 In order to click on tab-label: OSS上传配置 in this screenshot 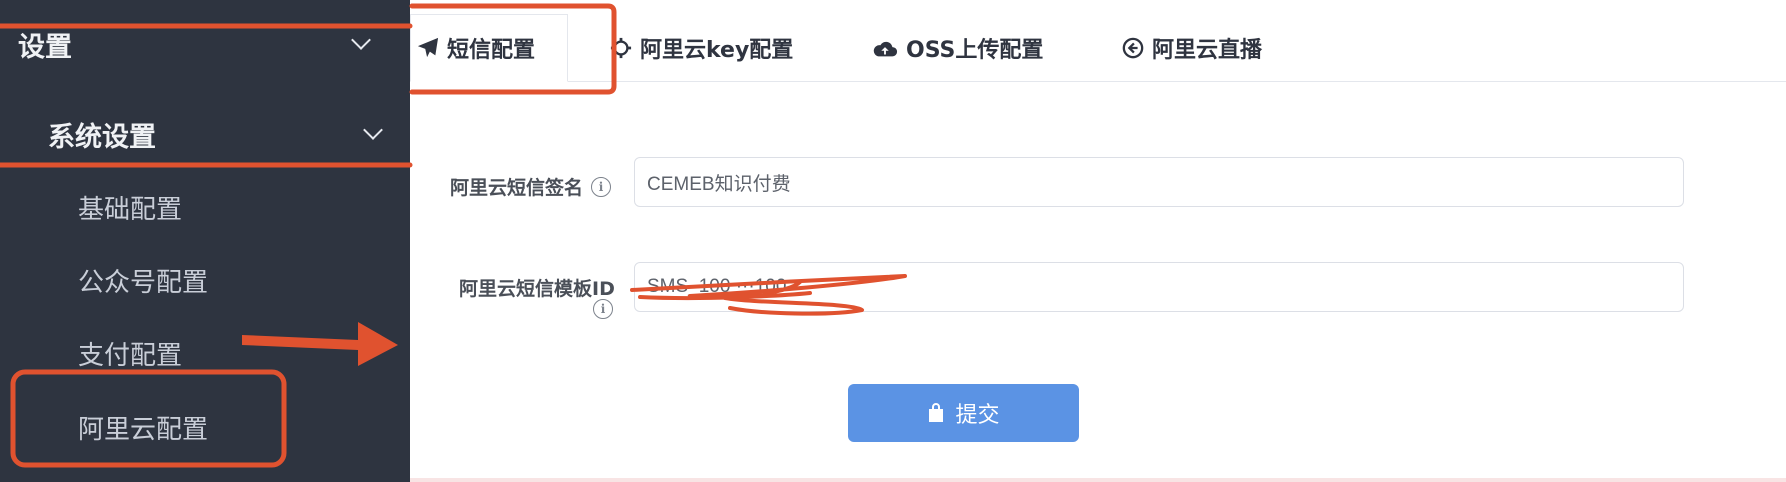, I will do `click(975, 50)`.